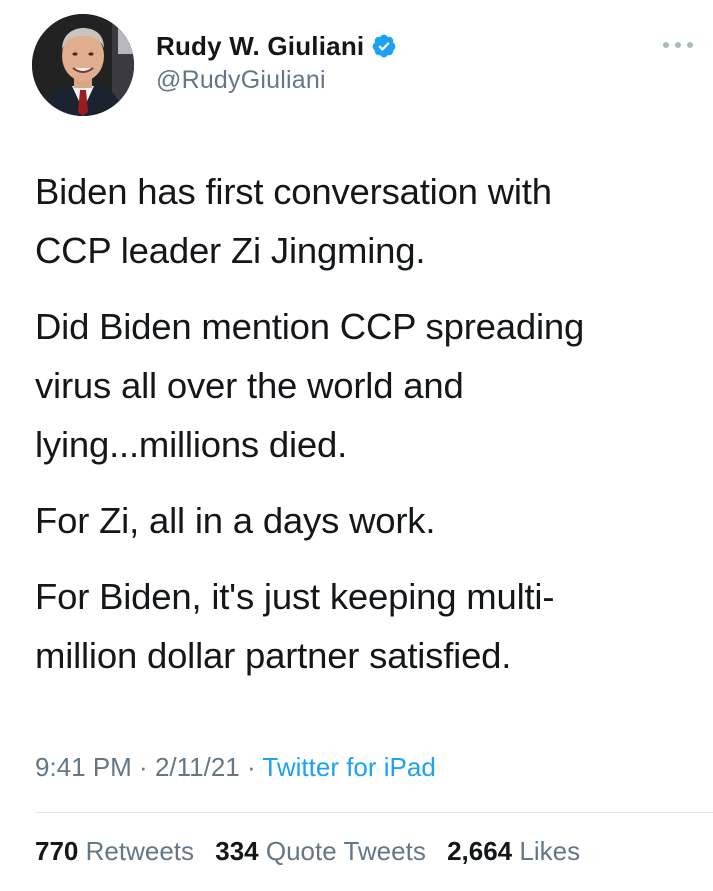  What do you see at coordinates (83, 767) in the screenshot?
I see `tweet-time: 9:41 PM` at bounding box center [83, 767].